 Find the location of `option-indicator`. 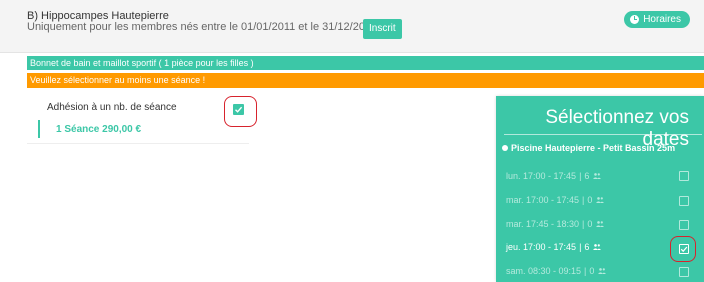

option-indicator is located at coordinates (39, 129).